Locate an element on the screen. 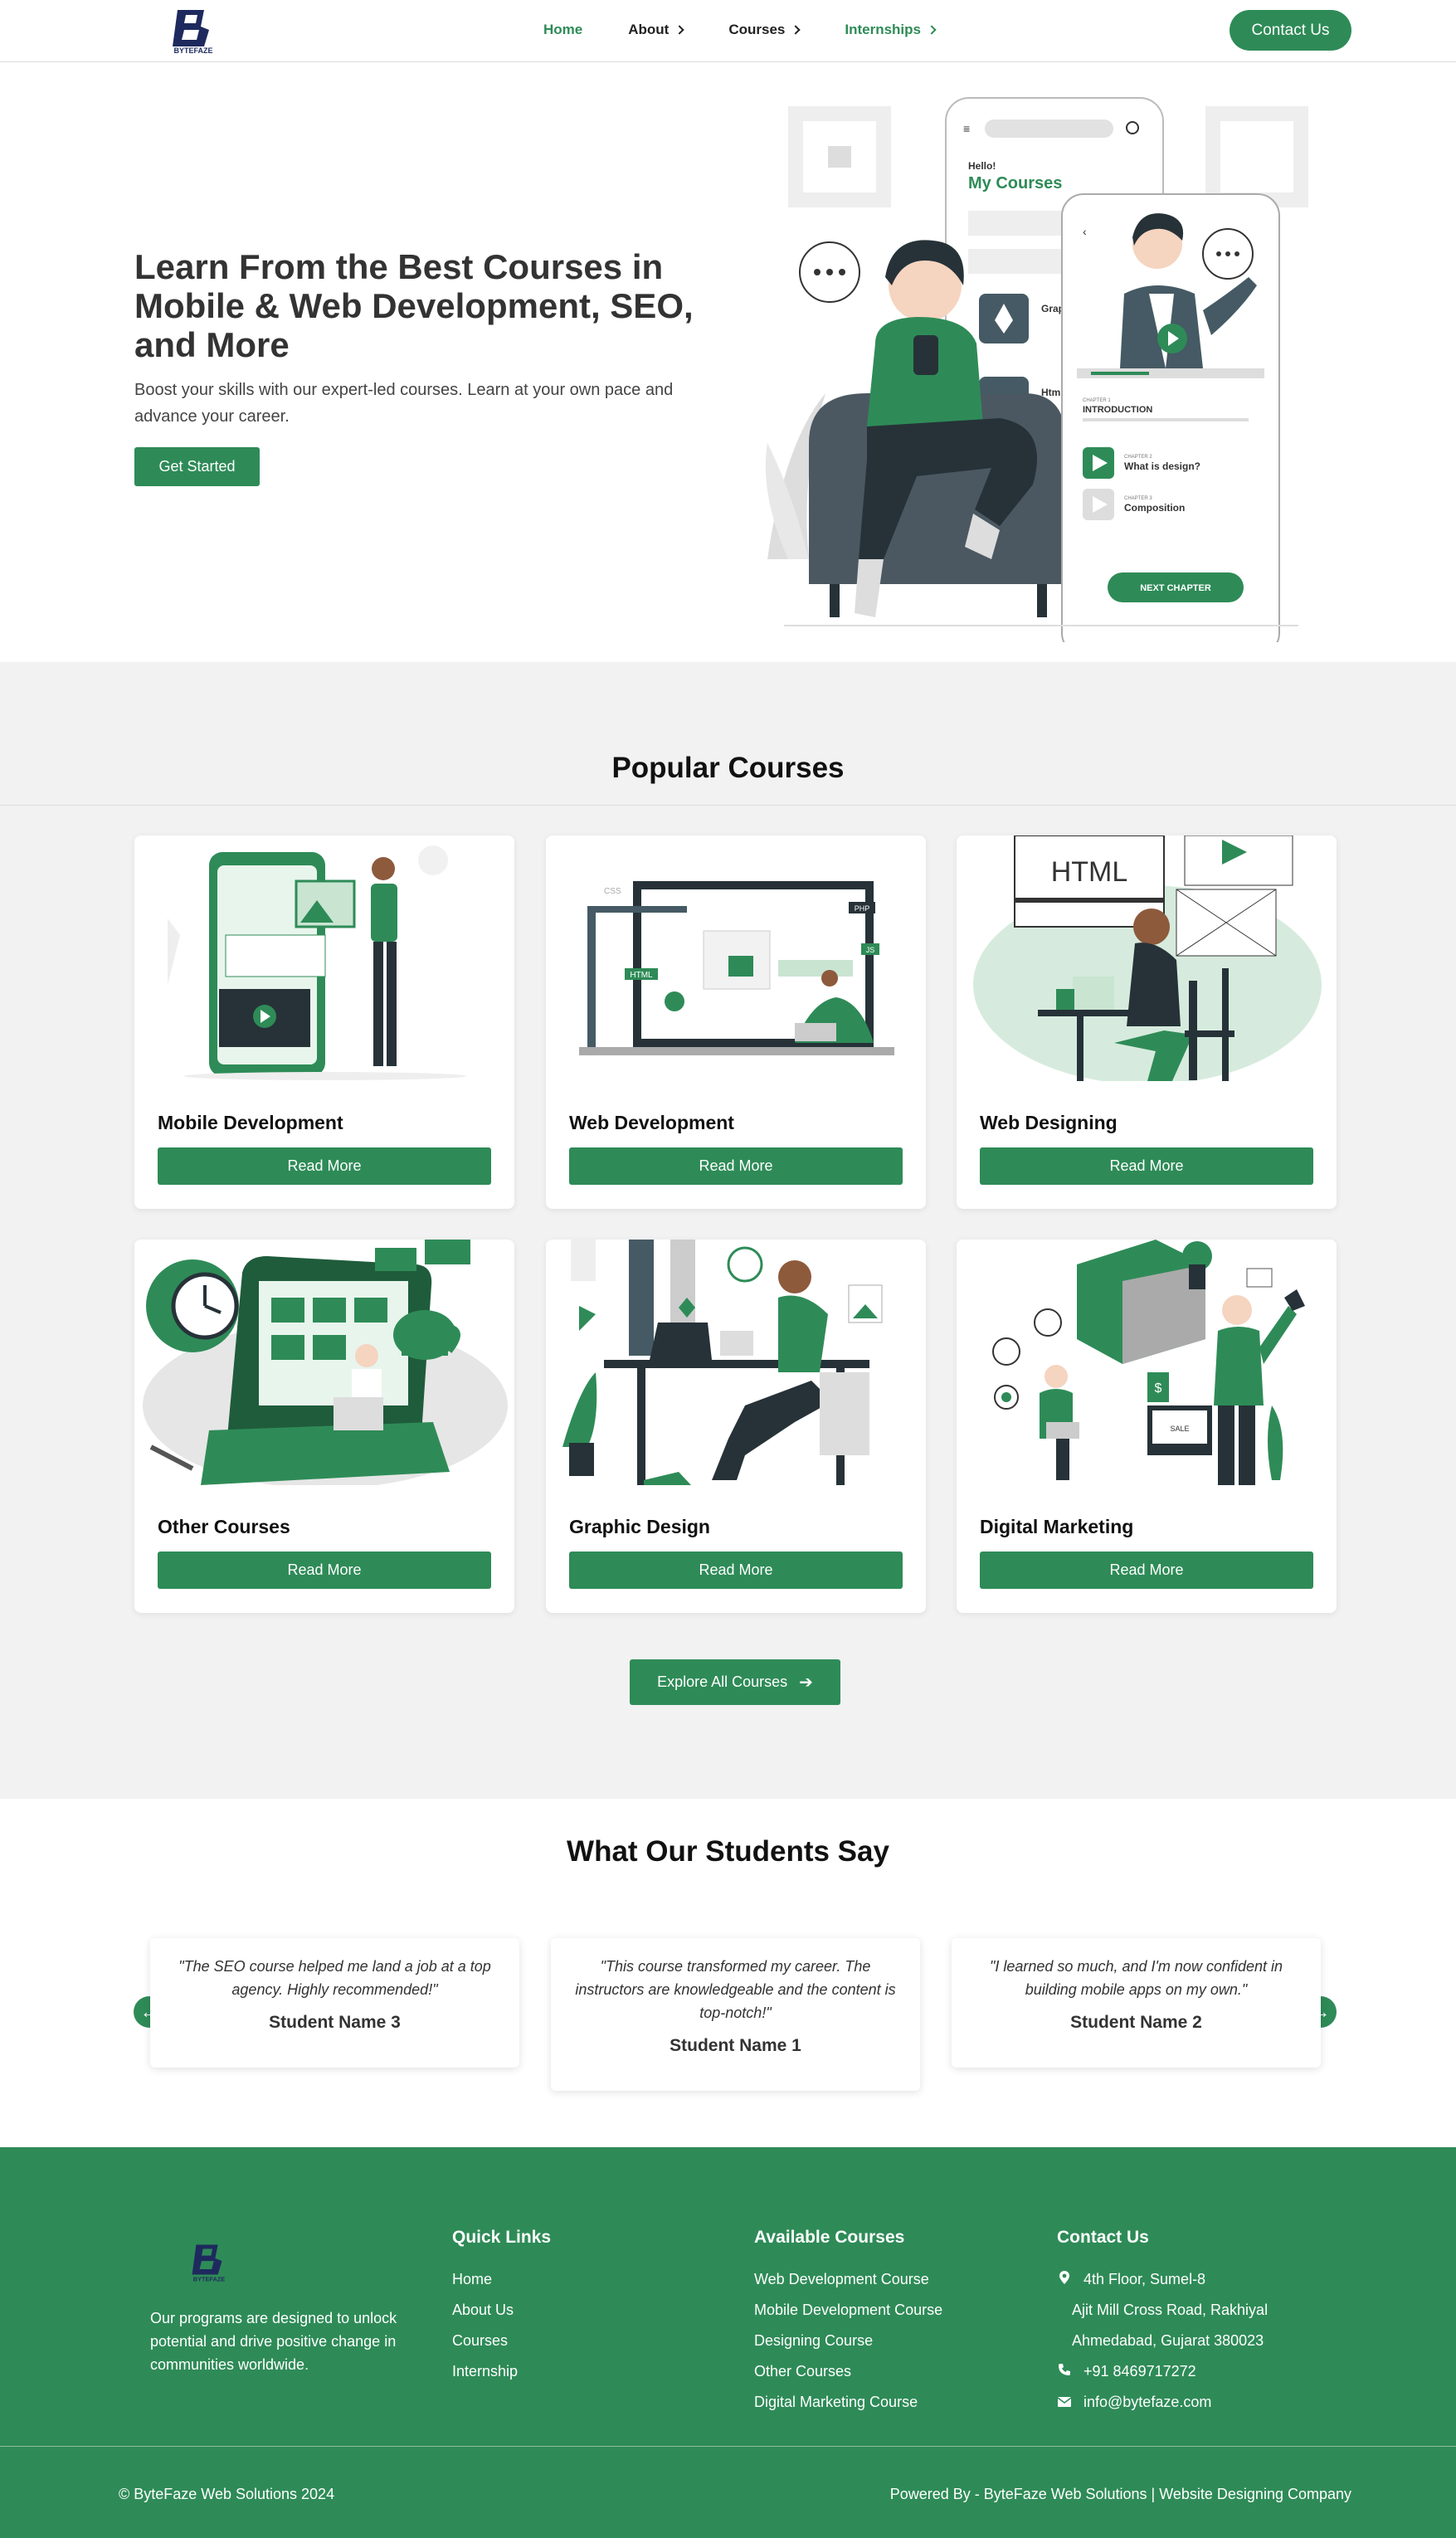 This screenshot has width=1456, height=2538. graphic-design-illustration is located at coordinates (736, 1363).